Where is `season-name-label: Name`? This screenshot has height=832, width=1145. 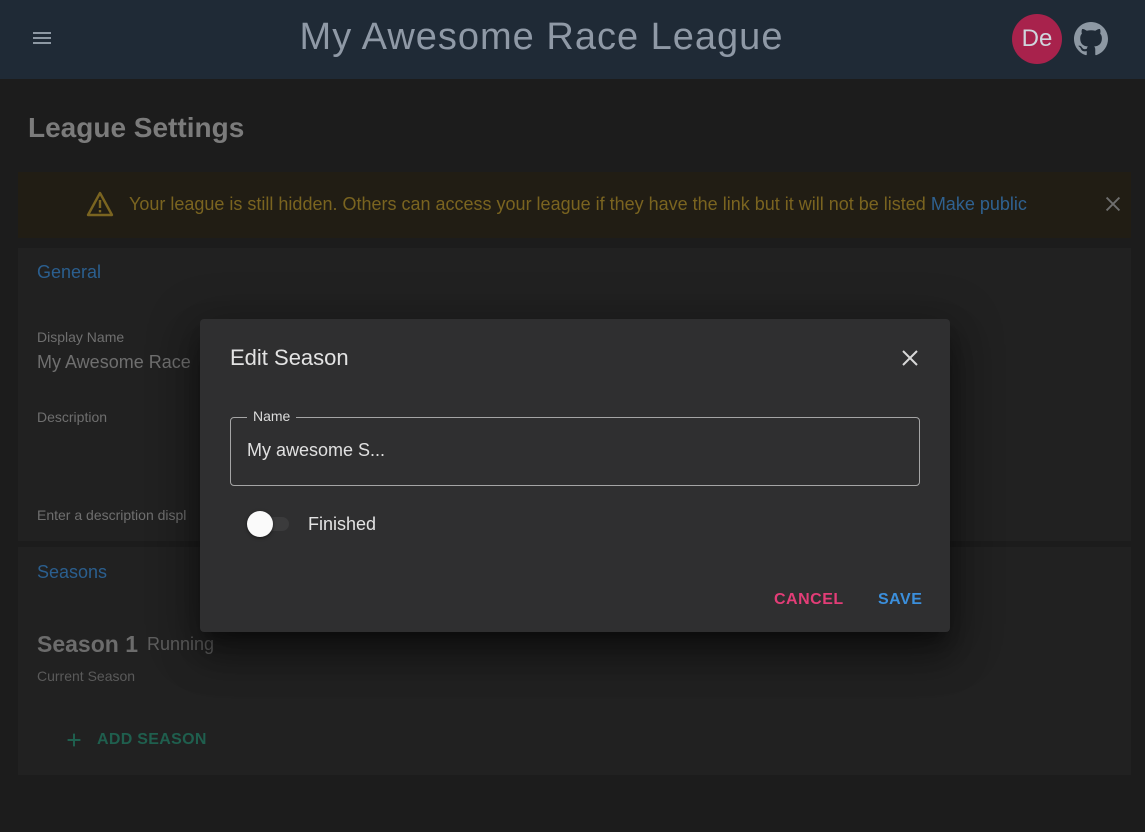
season-name-label: Name is located at coordinates (272, 416).